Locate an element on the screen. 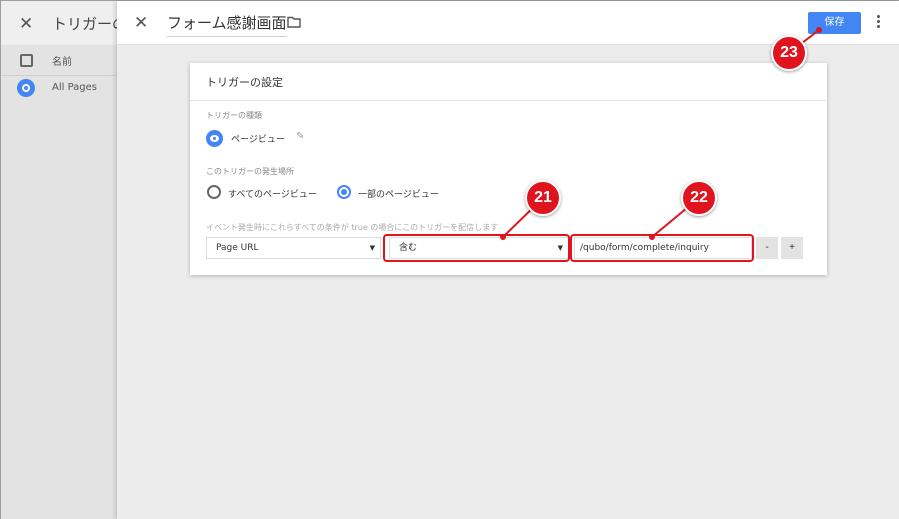 The height and width of the screenshot is (519, 899). background-list-panel: ✕ トリガーの 名前 All Pages is located at coordinates (64, 260).